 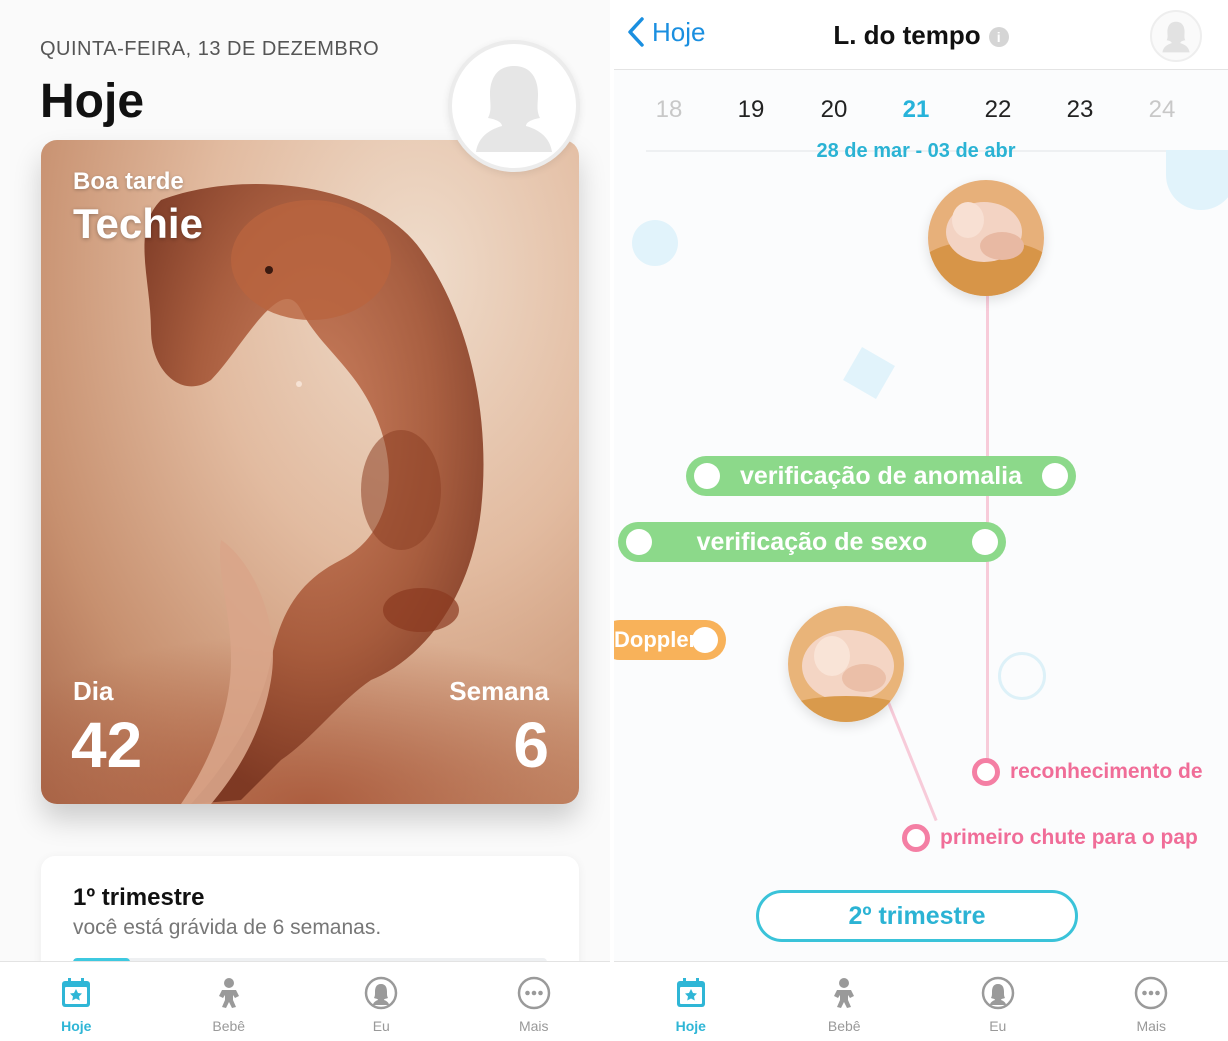 I want to click on decor-diamond, so click(x=869, y=373).